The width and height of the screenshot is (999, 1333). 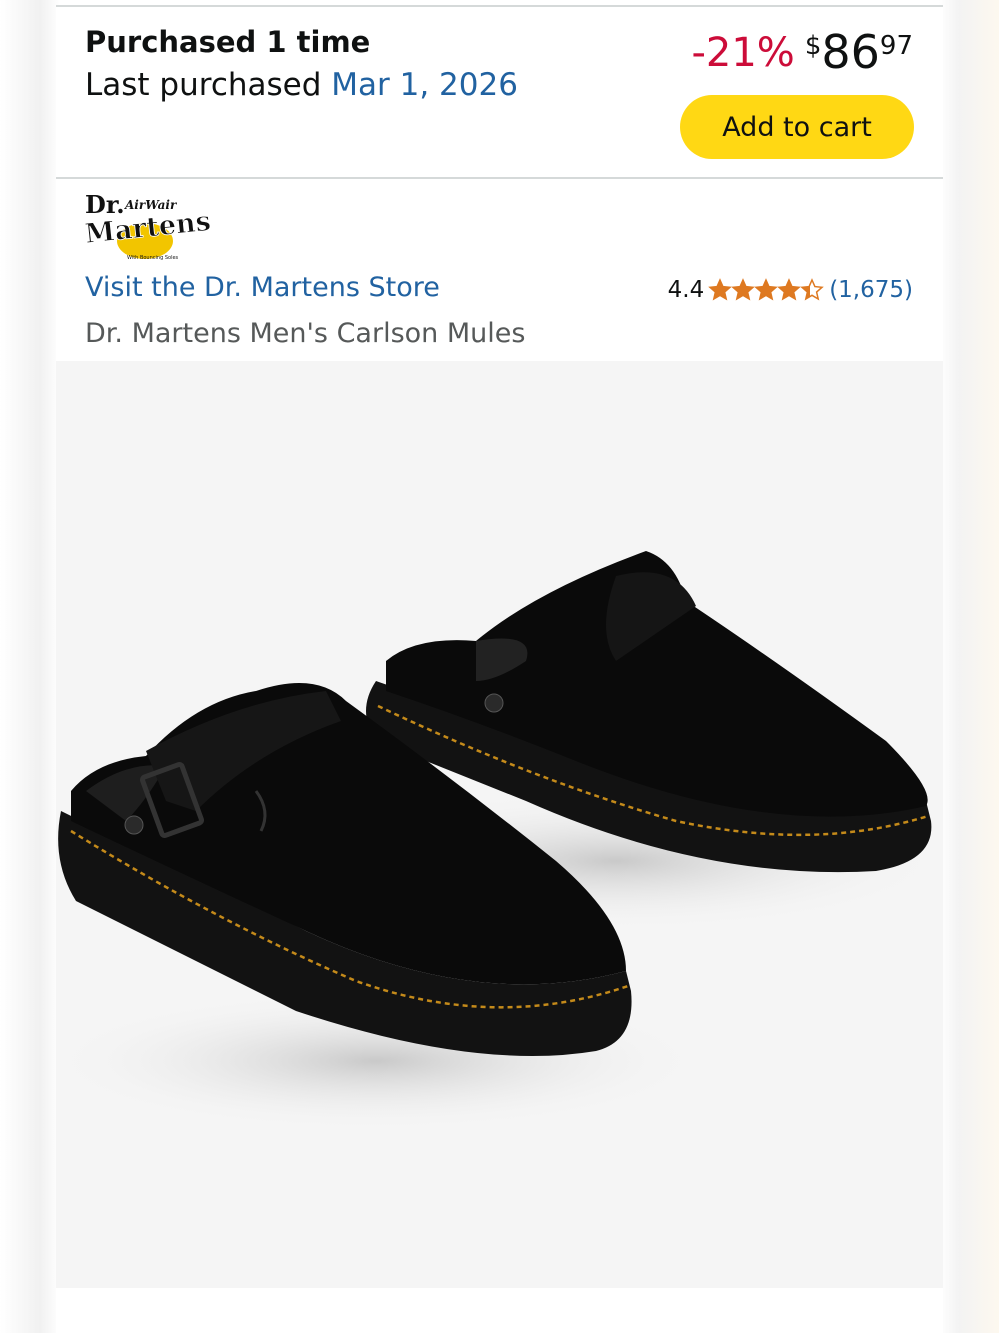 What do you see at coordinates (850, 52) in the screenshot?
I see `price-whole: 86` at bounding box center [850, 52].